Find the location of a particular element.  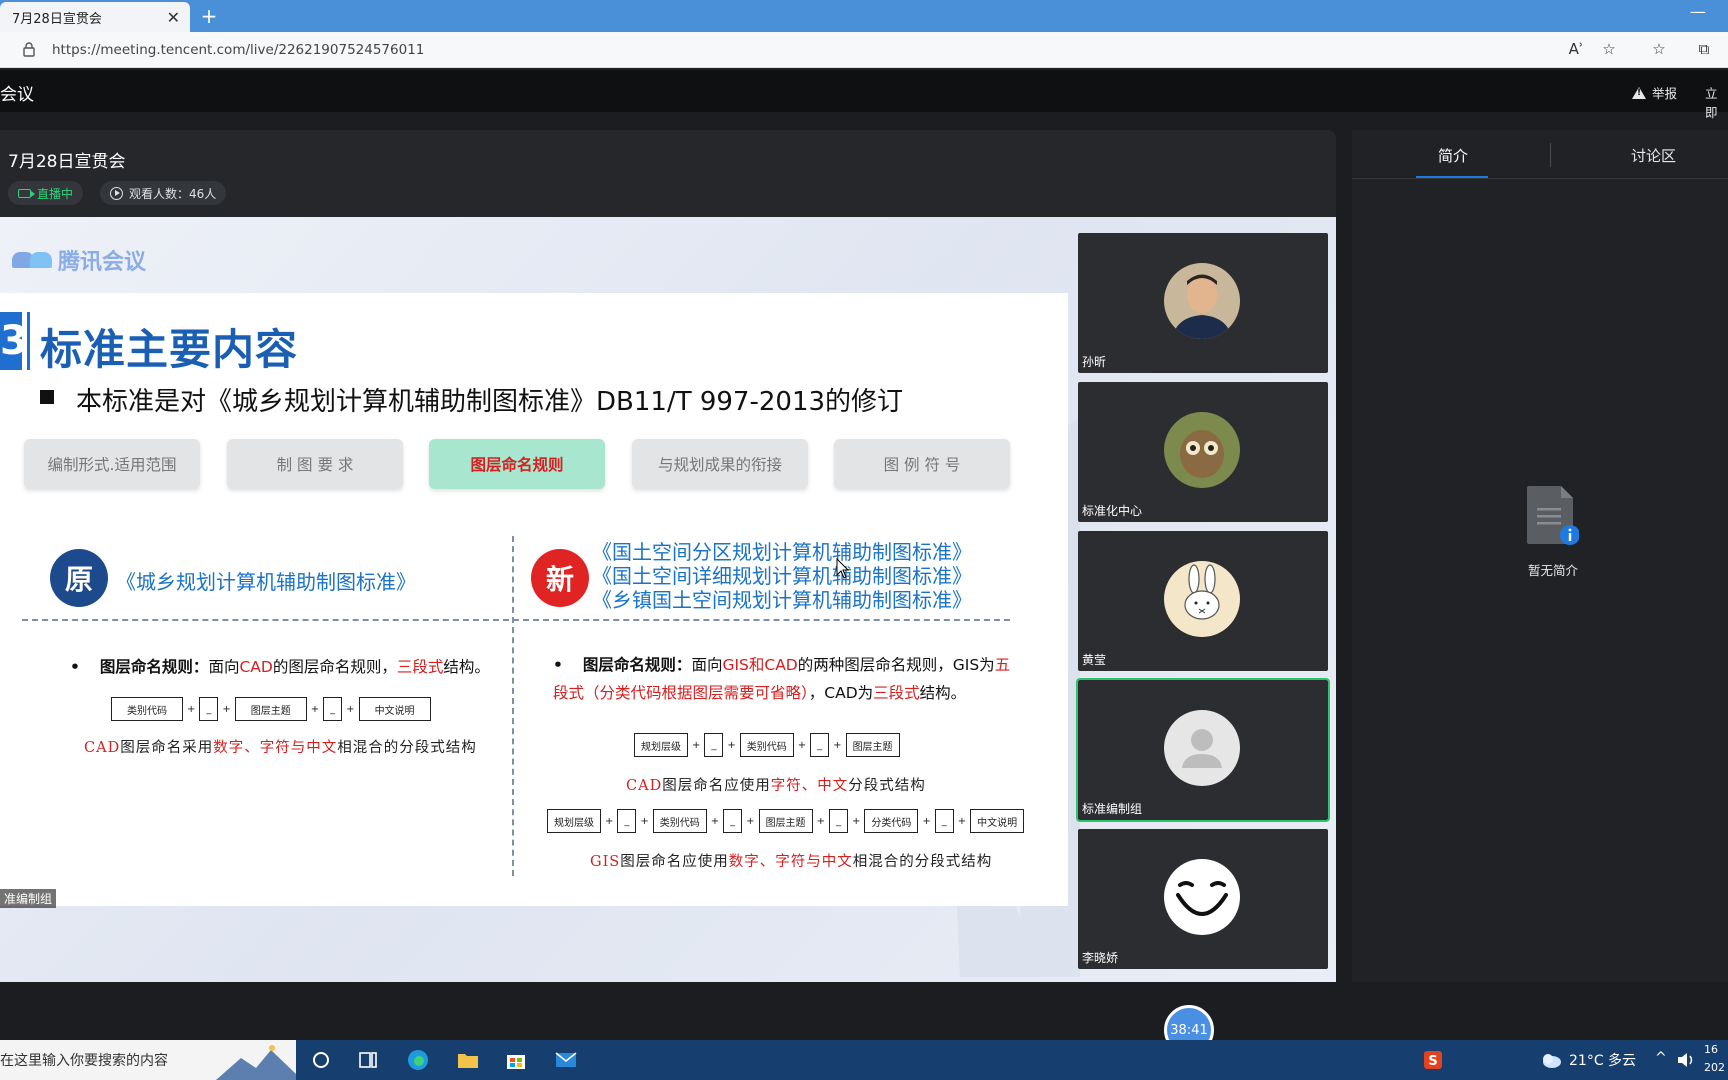

new-gis-note: GIS图层命名应使用数字、字符与中文相混合的分段式结构 is located at coordinates (791, 860).